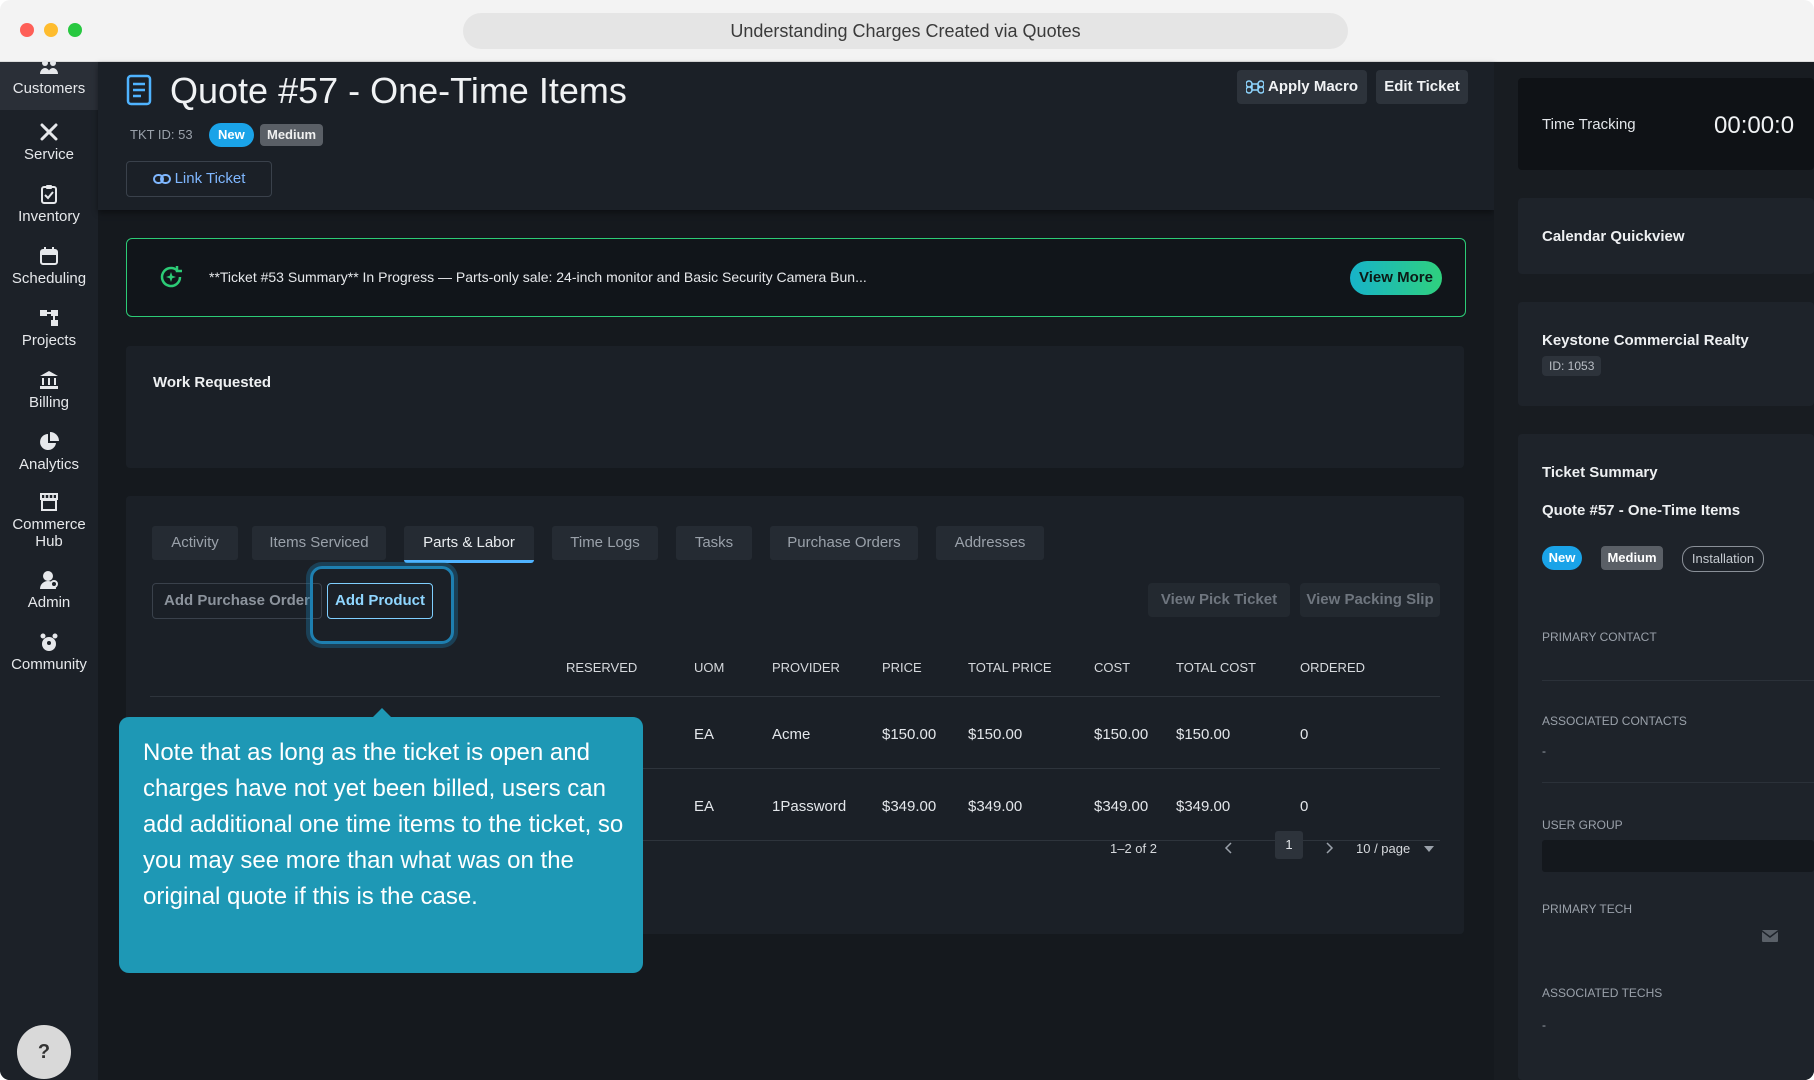  What do you see at coordinates (990, 543) in the screenshot?
I see `tab-addresses: Addresses` at bounding box center [990, 543].